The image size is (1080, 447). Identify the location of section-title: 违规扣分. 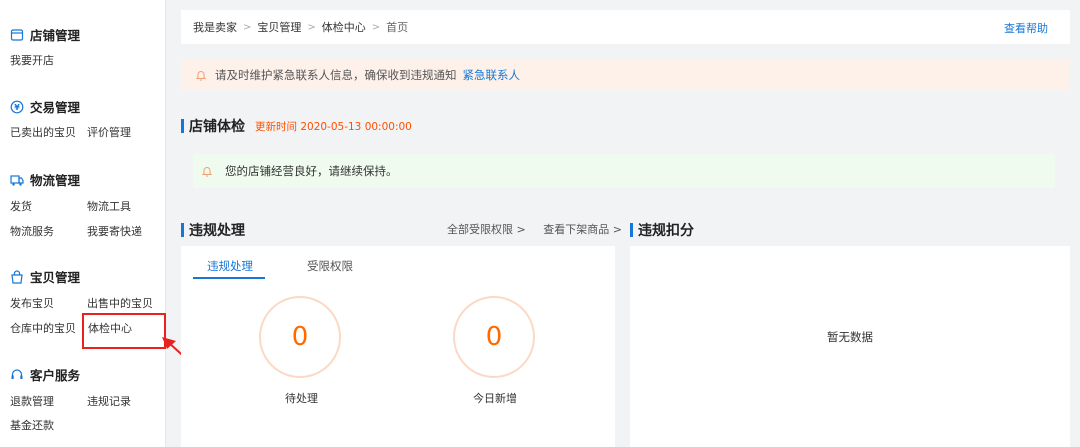
(666, 231).